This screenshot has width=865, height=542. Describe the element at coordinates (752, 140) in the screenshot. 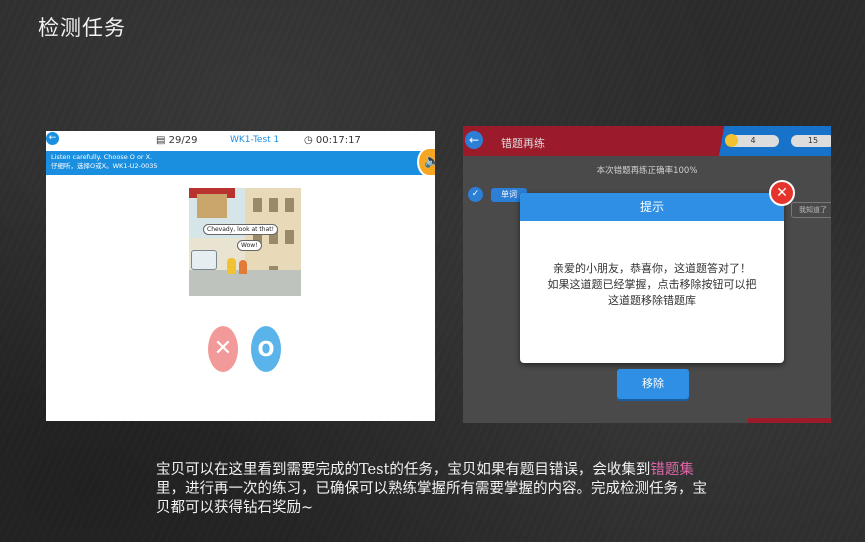

I see `coin-counter: 4` at that location.